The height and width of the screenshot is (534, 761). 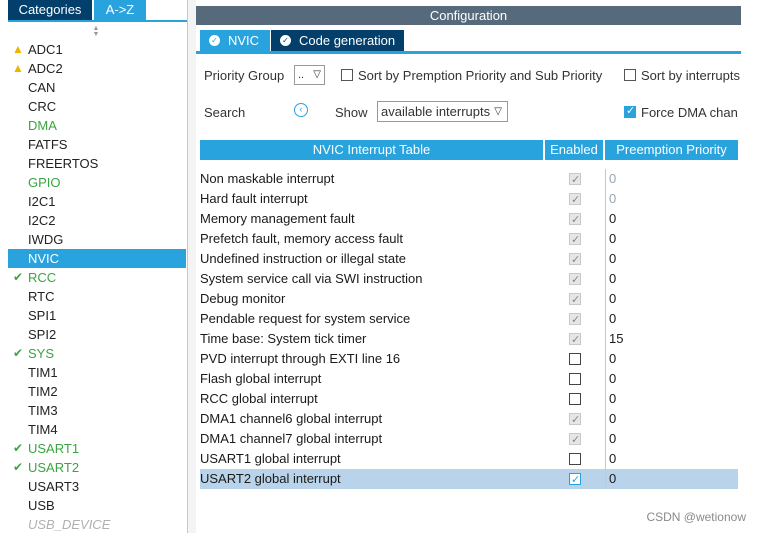 I want to click on peripheral-item: RTC, so click(x=97, y=296).